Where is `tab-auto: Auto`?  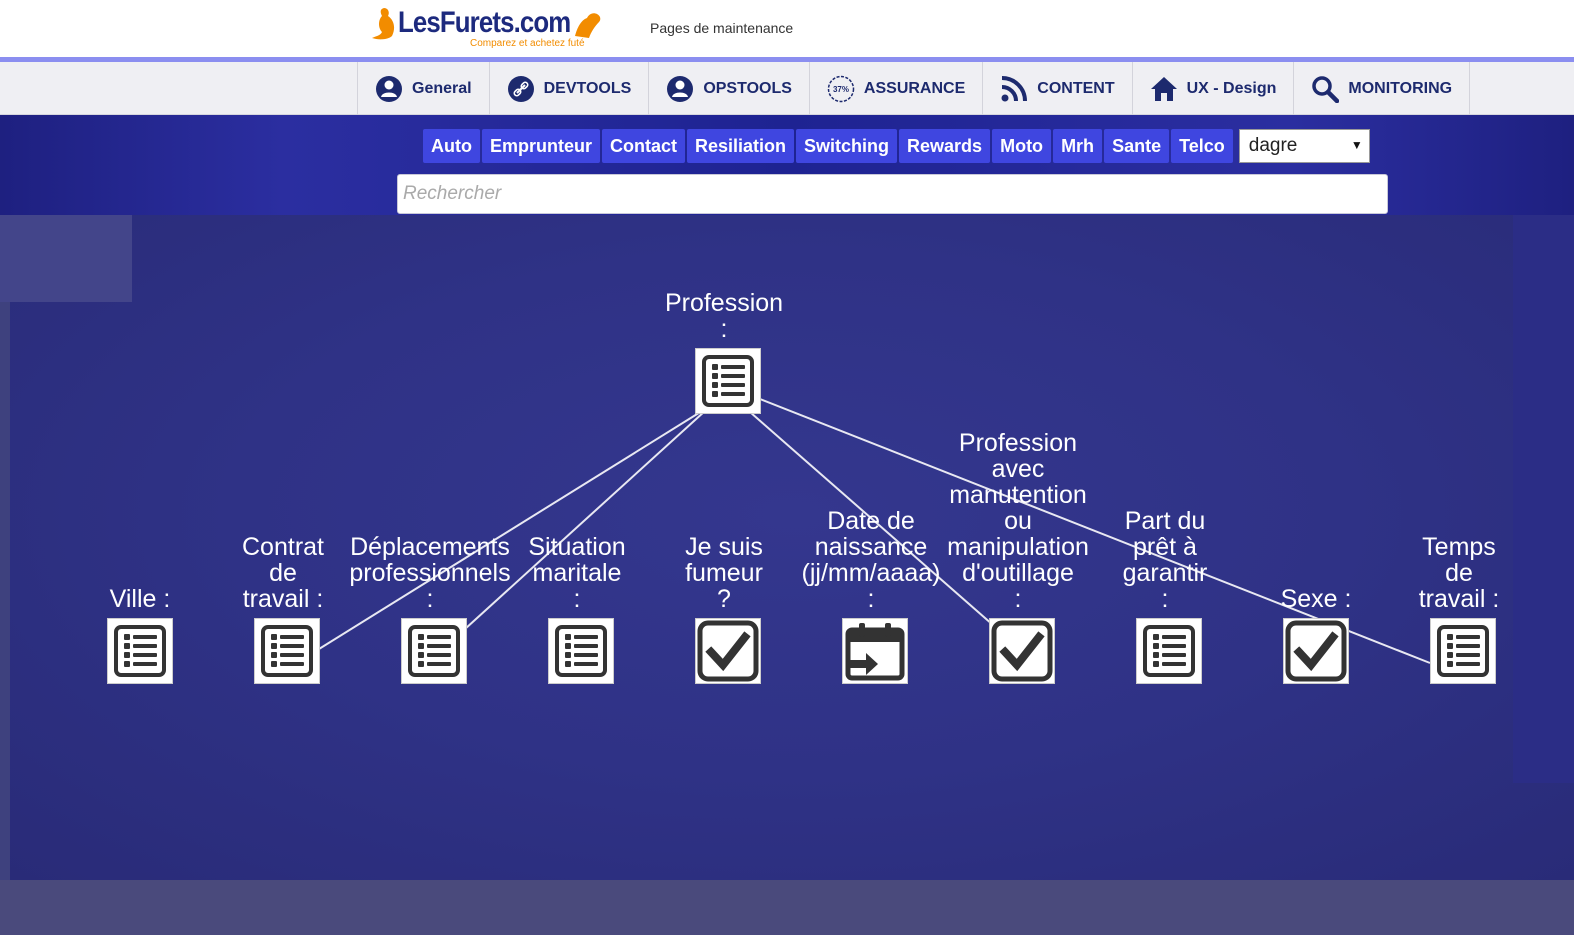
tab-auto: Auto is located at coordinates (451, 146).